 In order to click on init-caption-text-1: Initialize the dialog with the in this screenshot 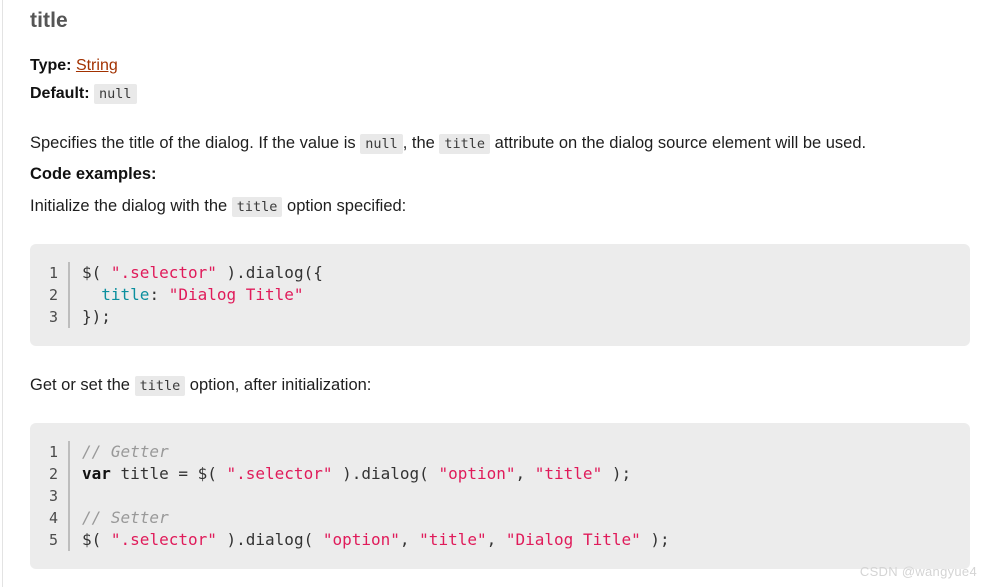, I will do `click(131, 206)`.